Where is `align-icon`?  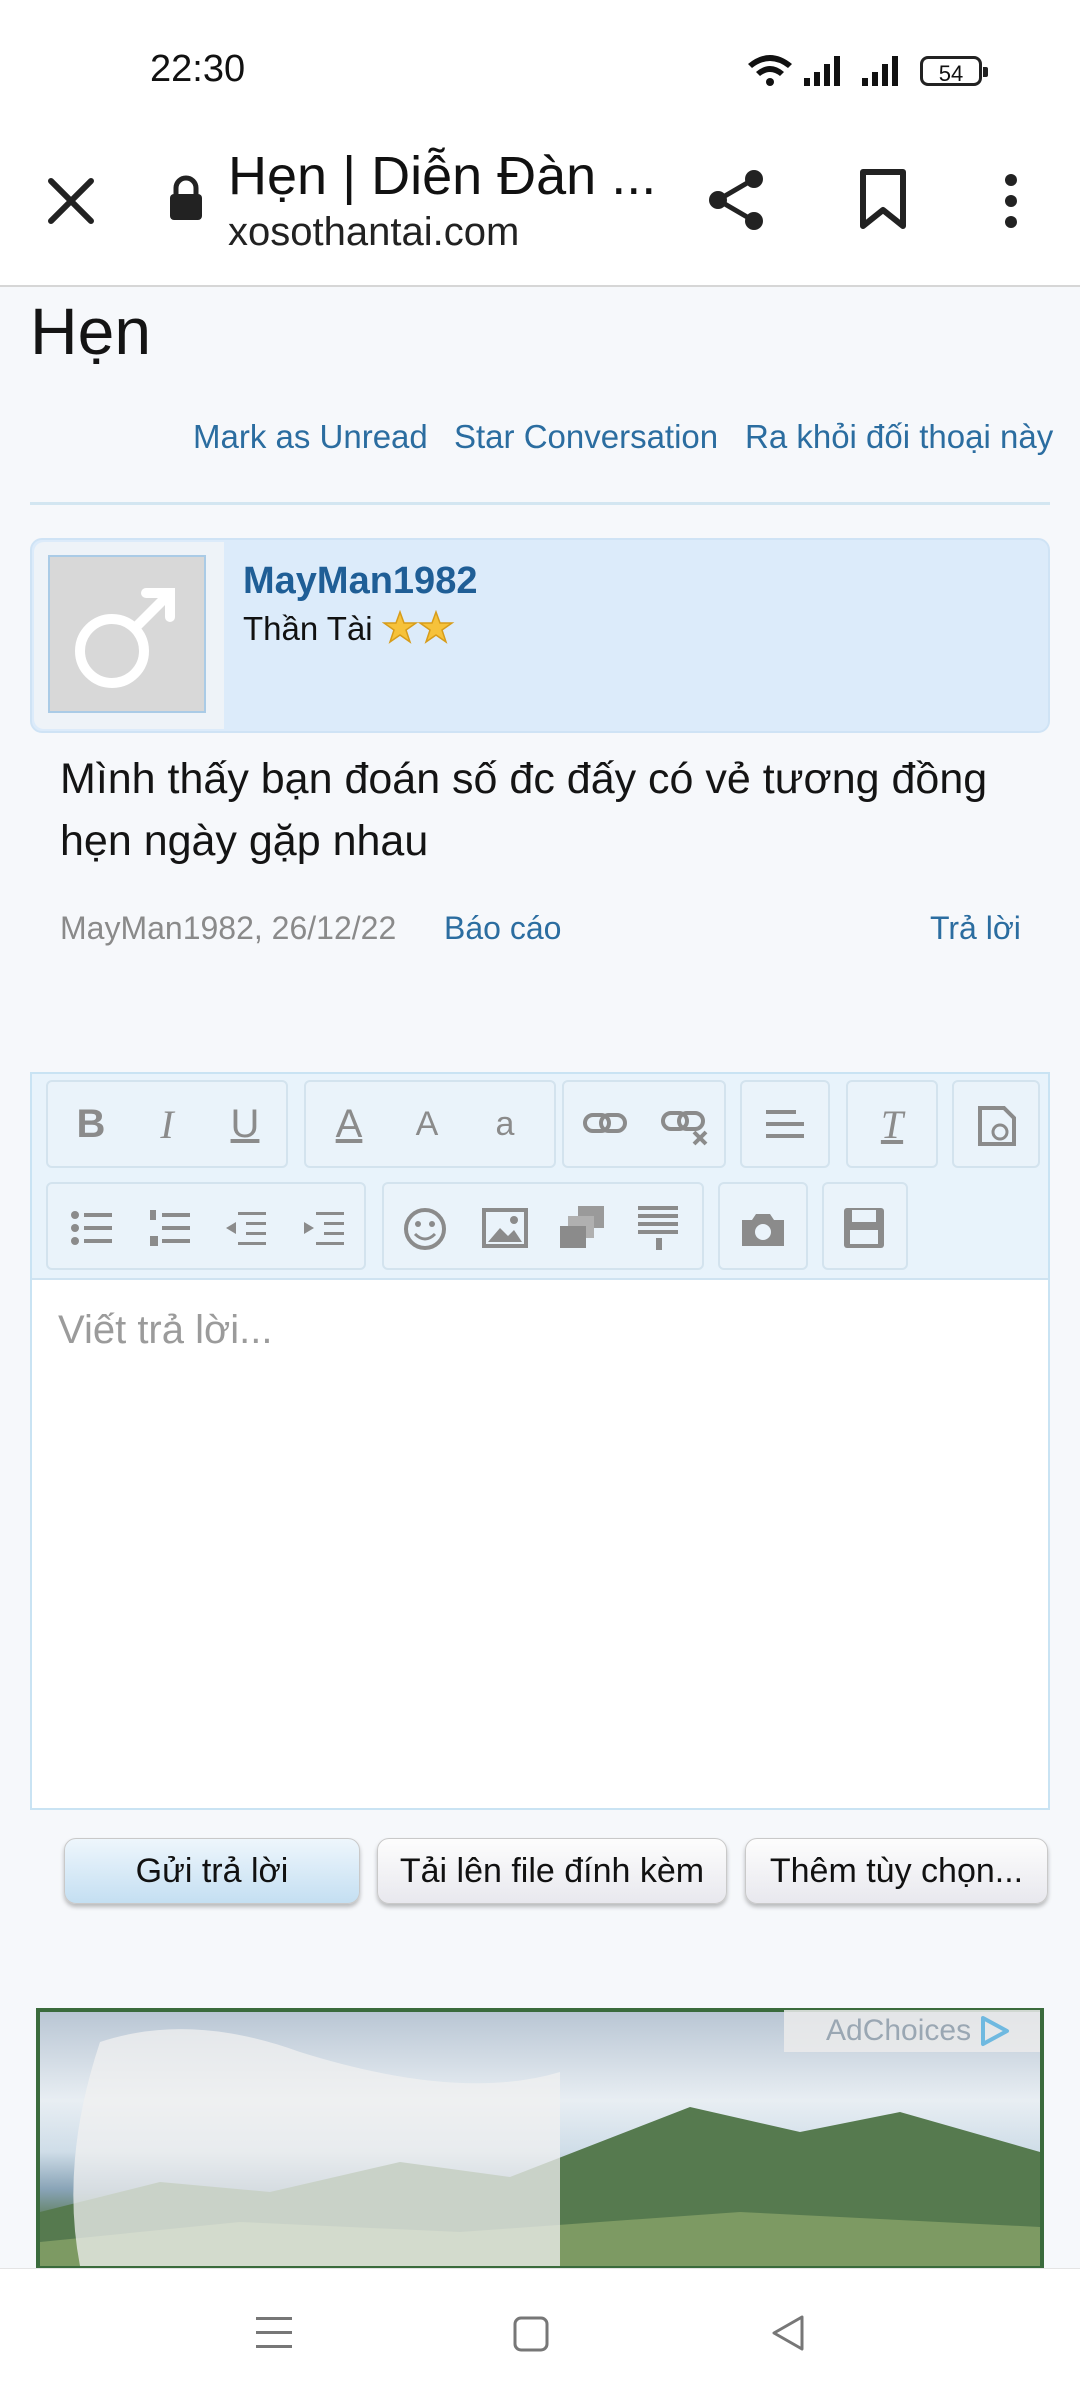
align-icon is located at coordinates (785, 1125).